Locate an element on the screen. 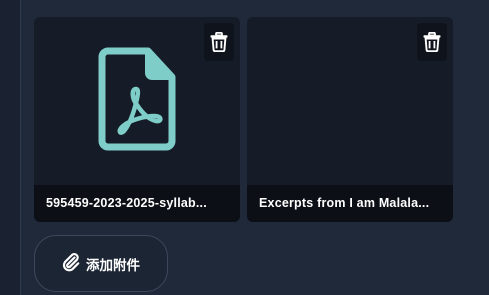  add-attachment-button: 添加附件 is located at coordinates (101, 263).